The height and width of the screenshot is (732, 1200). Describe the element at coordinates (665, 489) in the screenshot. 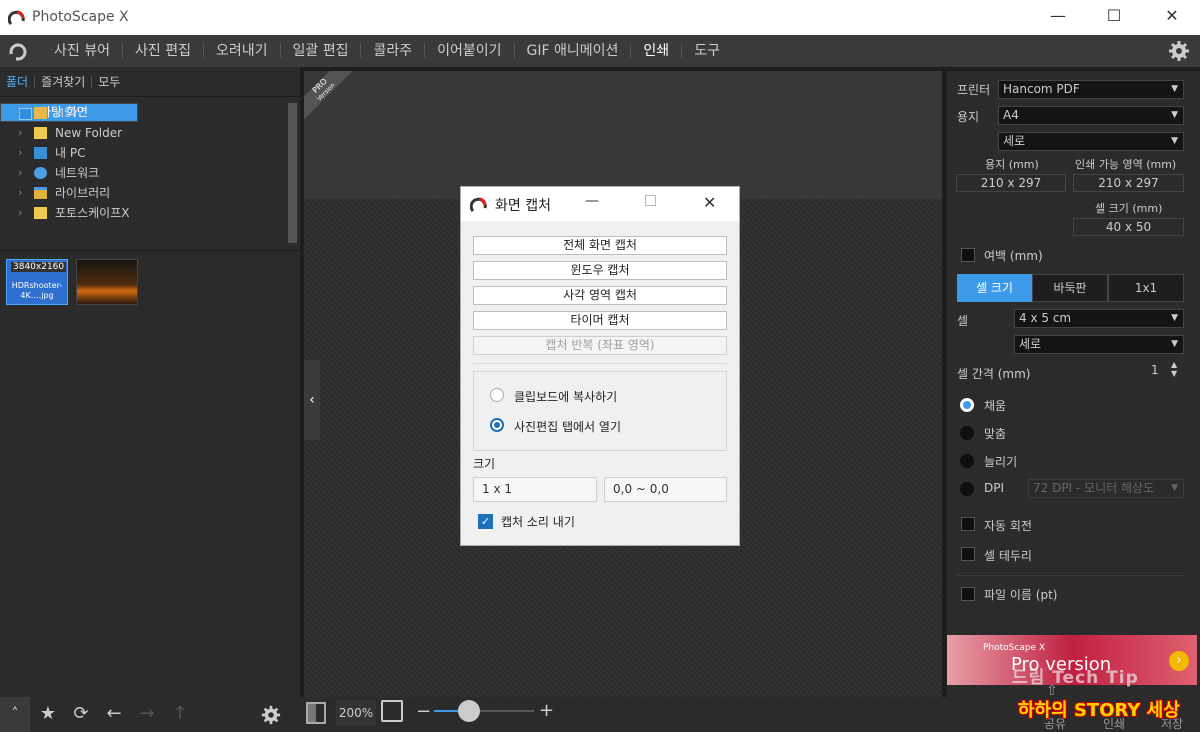

I see `coordinate-field: 0,0 ~ 0,0` at that location.